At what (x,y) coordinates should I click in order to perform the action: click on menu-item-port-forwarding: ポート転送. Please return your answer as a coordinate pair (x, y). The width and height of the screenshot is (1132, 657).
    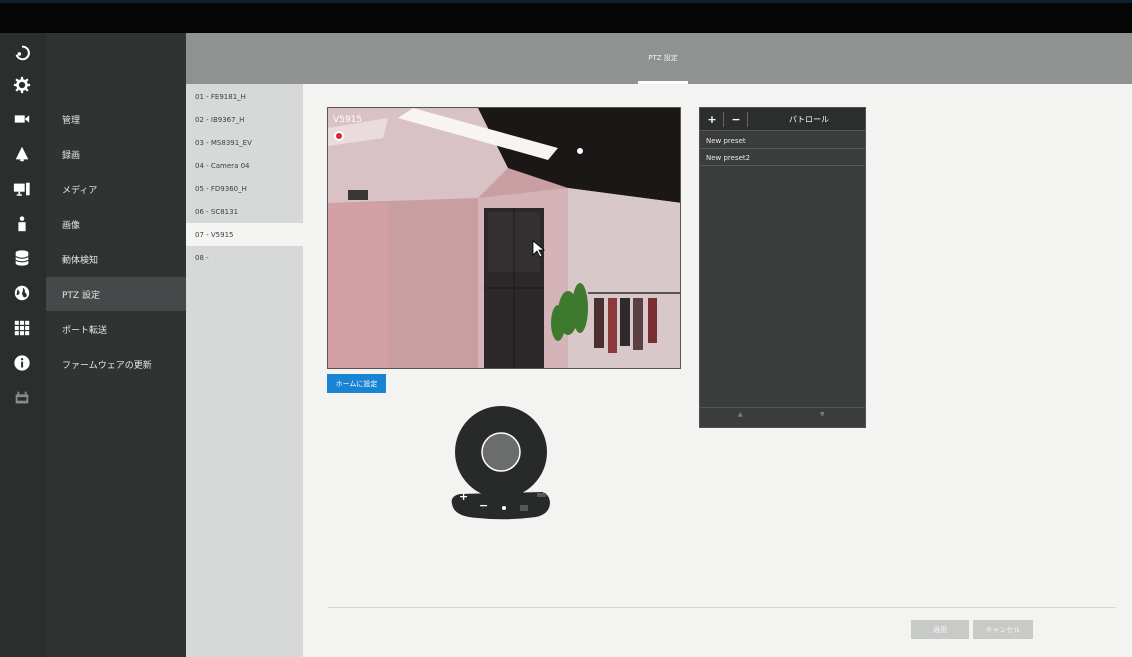
    Looking at the image, I should click on (116, 329).